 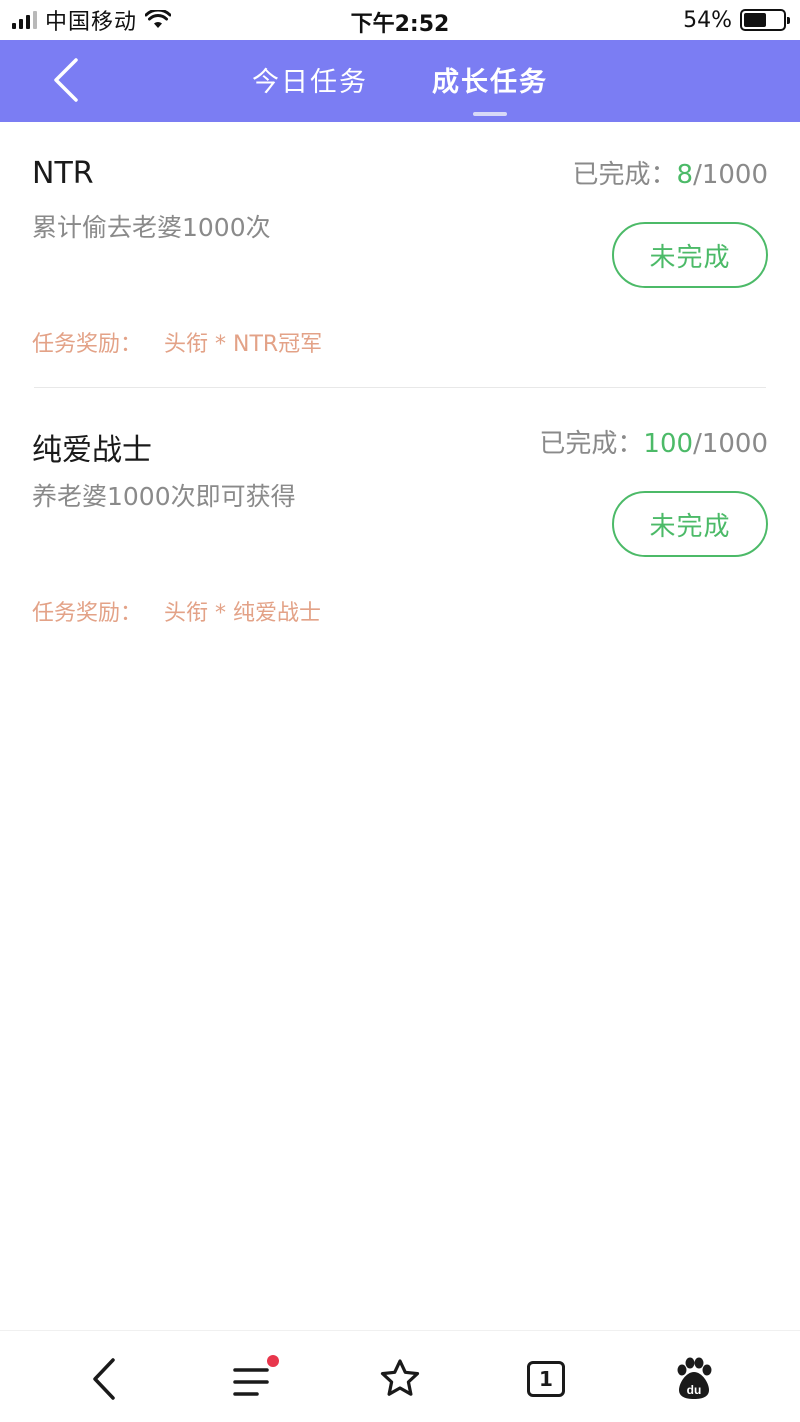 What do you see at coordinates (668, 444) in the screenshot?
I see `progress-done: 100` at bounding box center [668, 444].